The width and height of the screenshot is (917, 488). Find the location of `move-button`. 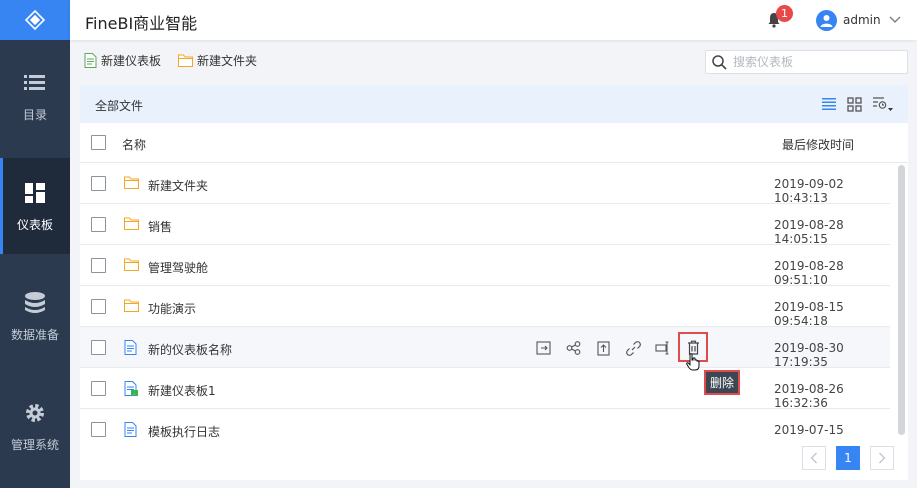

move-button is located at coordinates (543, 348).